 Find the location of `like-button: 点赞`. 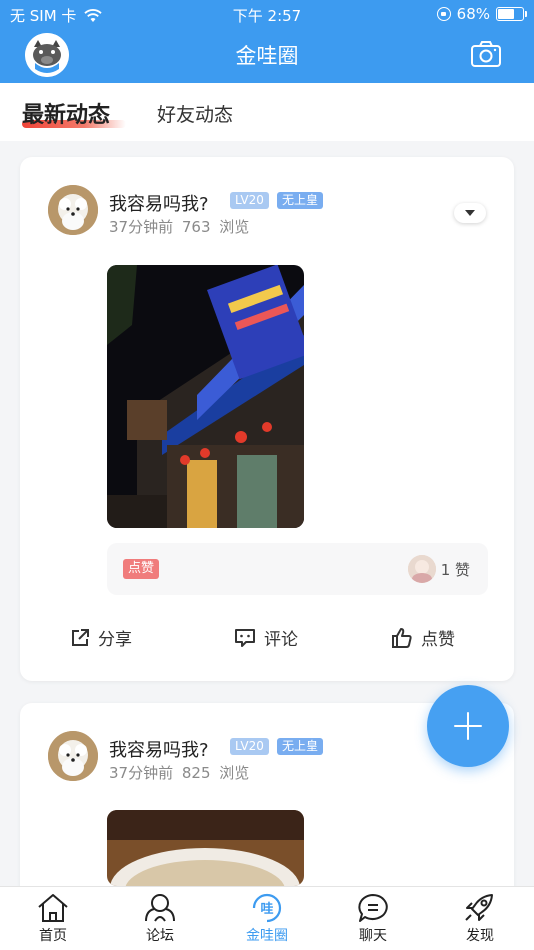

like-button: 点赞 is located at coordinates (423, 637).